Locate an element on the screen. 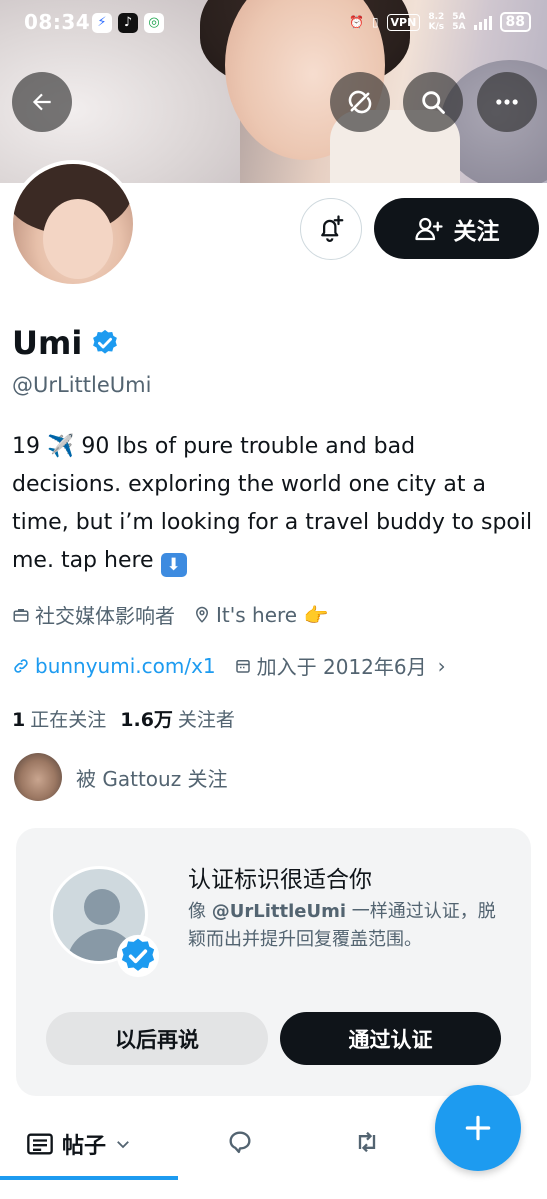 This screenshot has height=1199, width=547. back-arrow-icon is located at coordinates (41, 102).